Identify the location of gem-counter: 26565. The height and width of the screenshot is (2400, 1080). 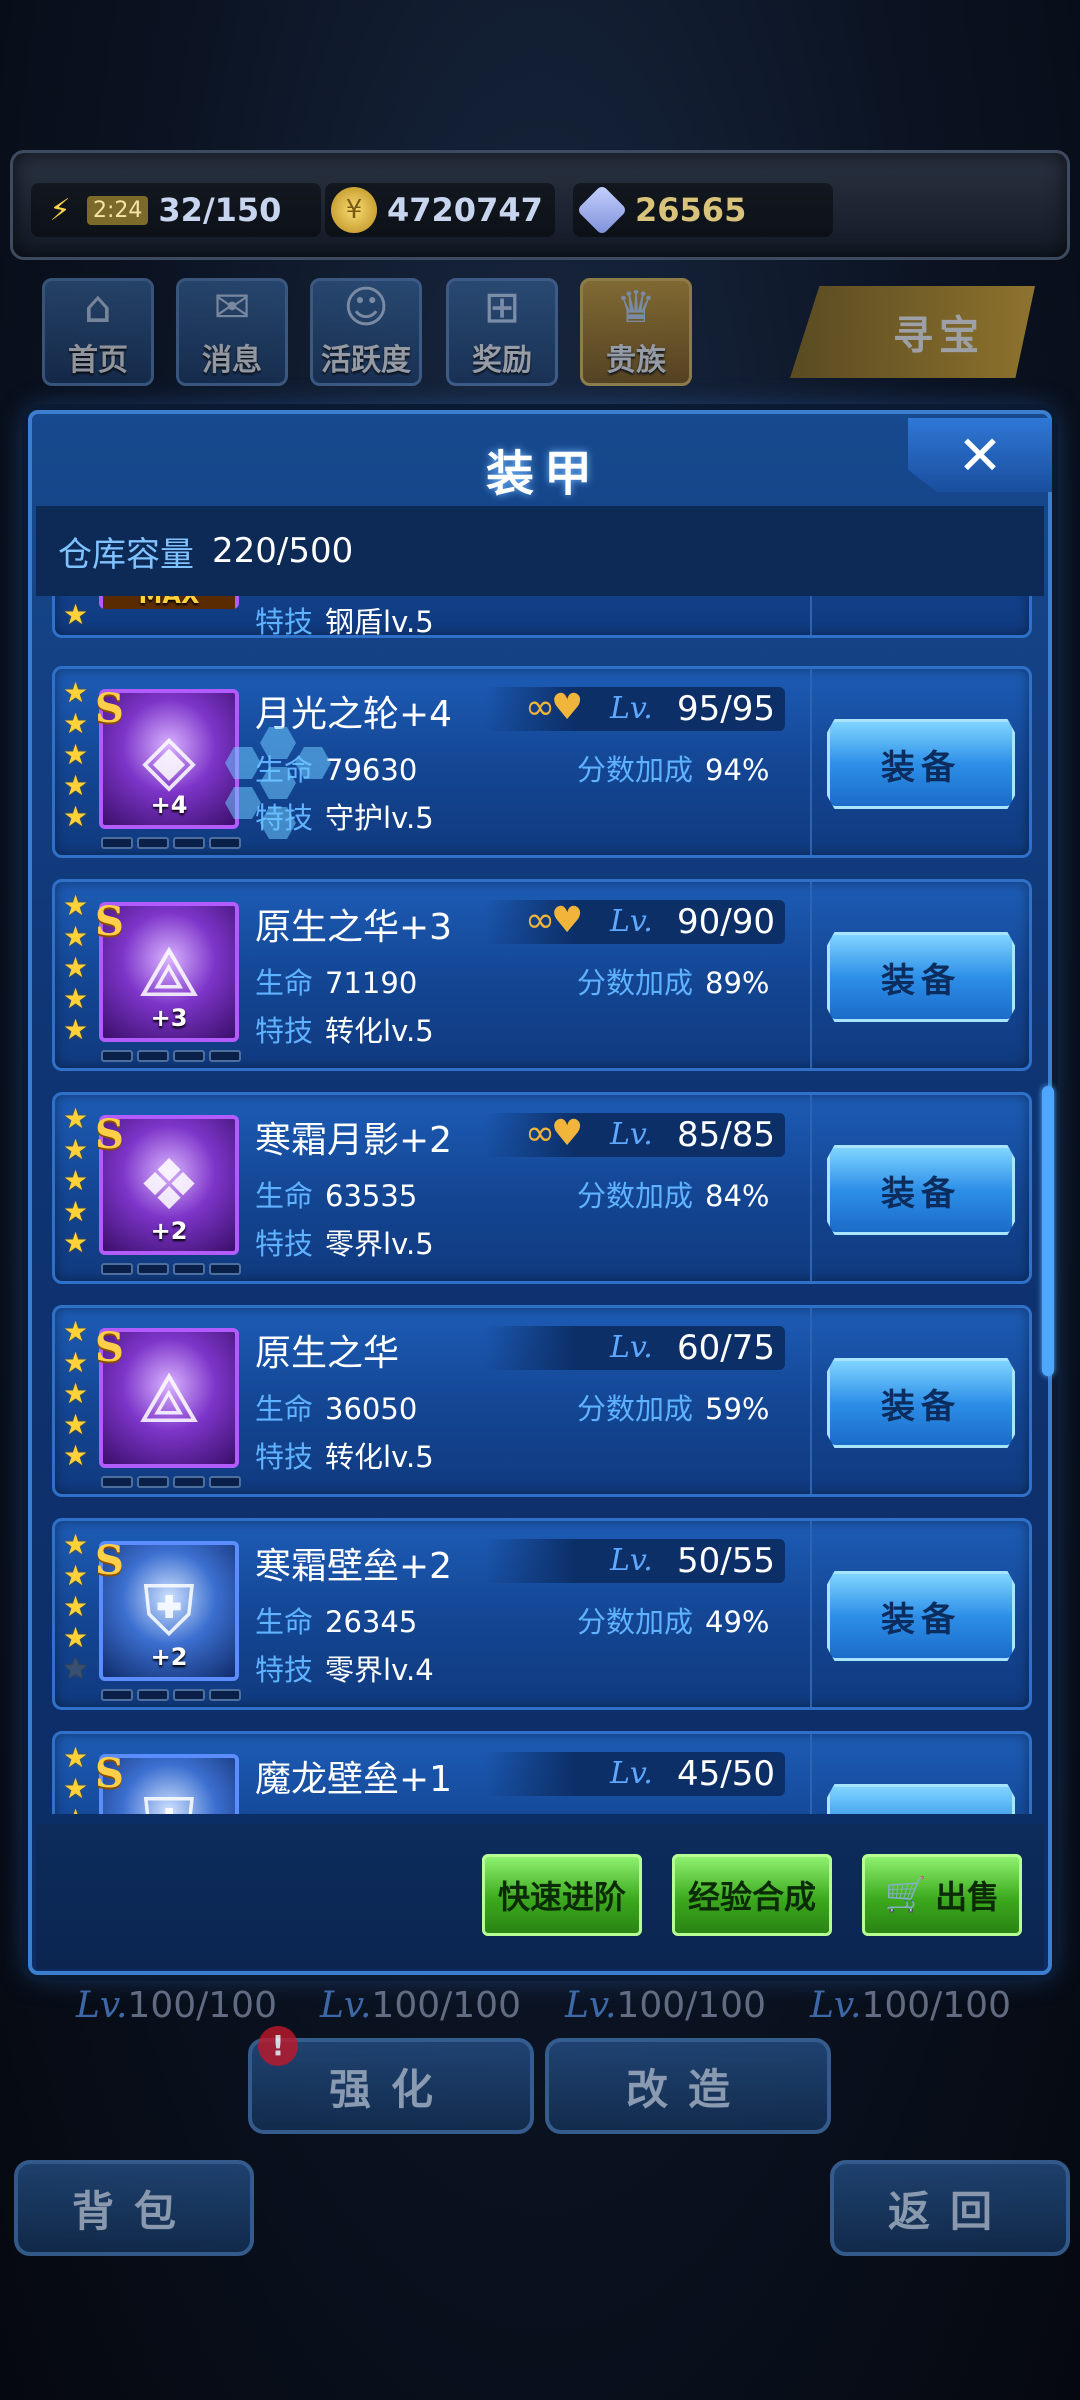
(703, 210).